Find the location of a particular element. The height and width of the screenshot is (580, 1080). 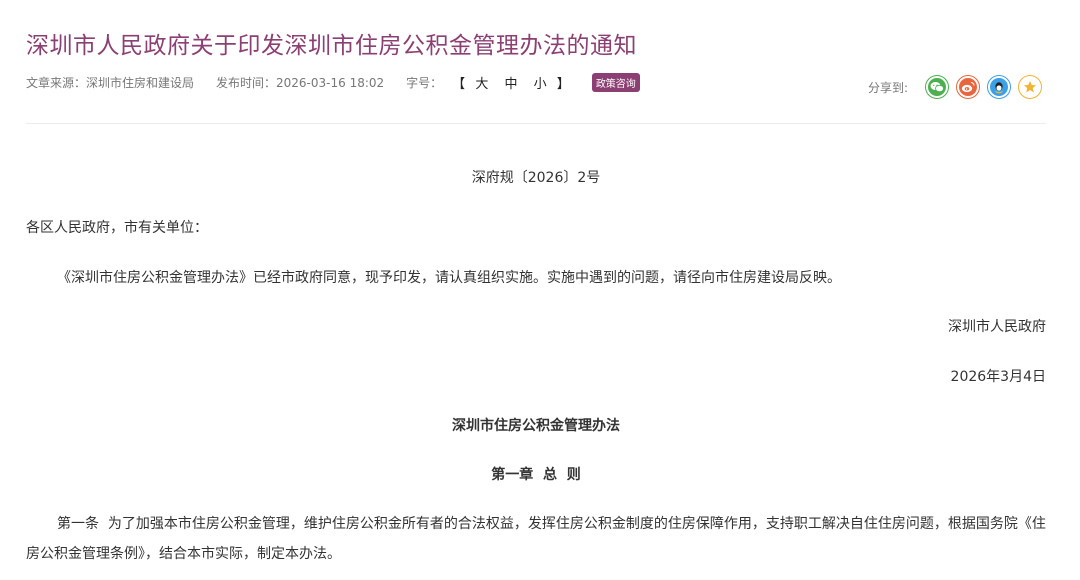

share-favorite-button is located at coordinates (1030, 87).